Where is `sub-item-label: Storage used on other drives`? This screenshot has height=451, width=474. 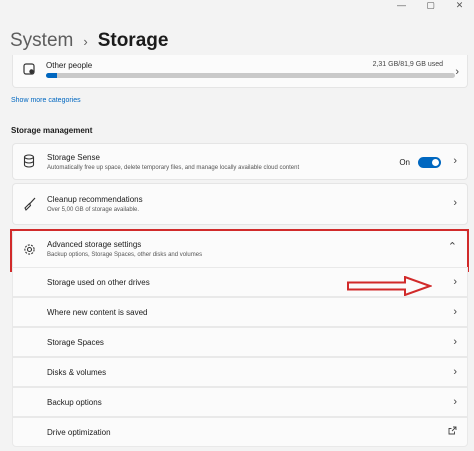
sub-item-label: Storage used on other drives is located at coordinates (98, 282).